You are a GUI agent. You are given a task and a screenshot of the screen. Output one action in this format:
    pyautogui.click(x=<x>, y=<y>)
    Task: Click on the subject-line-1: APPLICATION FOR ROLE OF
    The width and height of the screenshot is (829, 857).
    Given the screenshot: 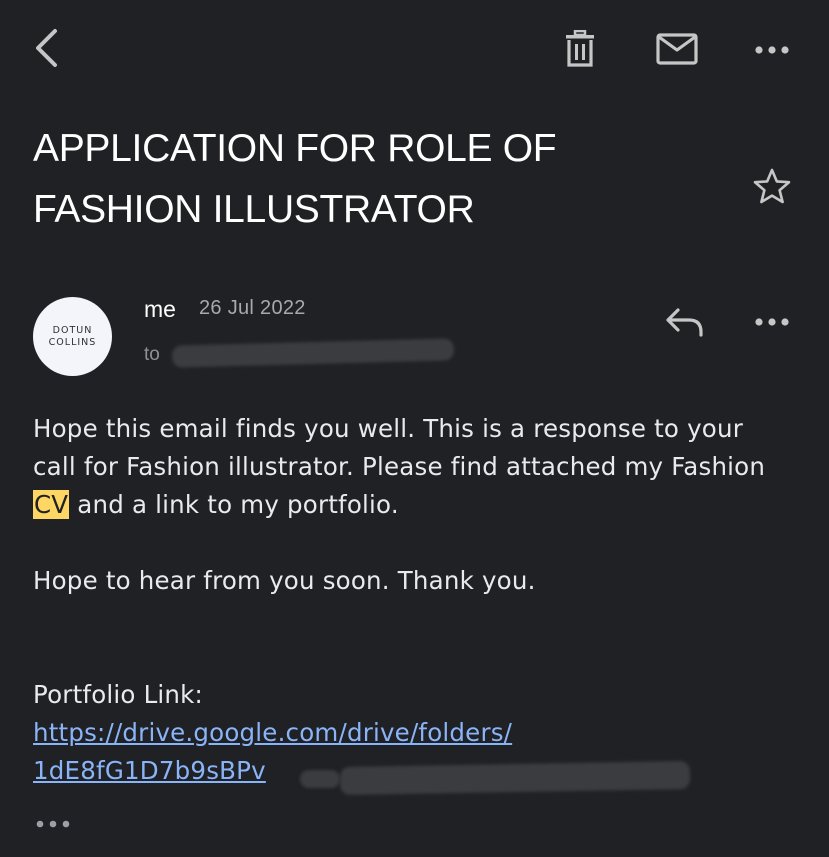 What is the action you would take?
    pyautogui.click(x=295, y=148)
    